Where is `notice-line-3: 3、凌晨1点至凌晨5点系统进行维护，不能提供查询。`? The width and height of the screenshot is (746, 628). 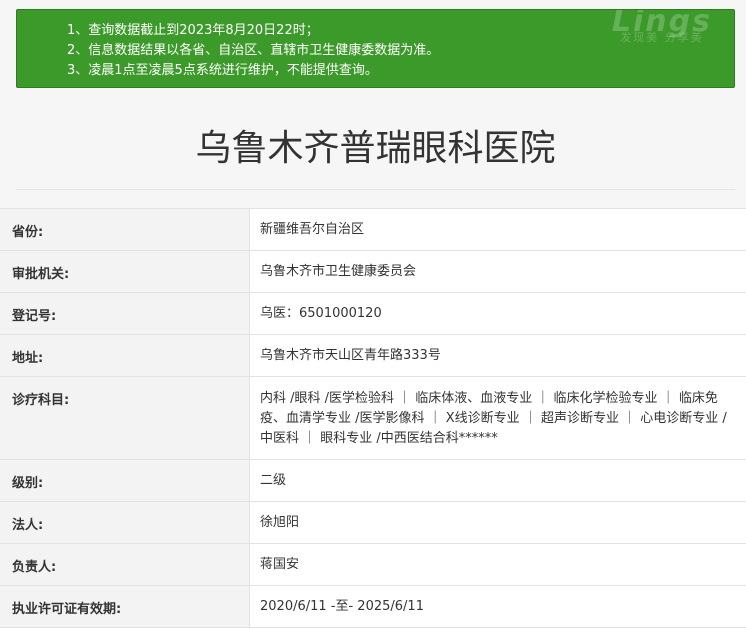 notice-line-3: 3、凌晨1点至凌晨5点系统进行维护，不能提供查询。 is located at coordinates (222, 70).